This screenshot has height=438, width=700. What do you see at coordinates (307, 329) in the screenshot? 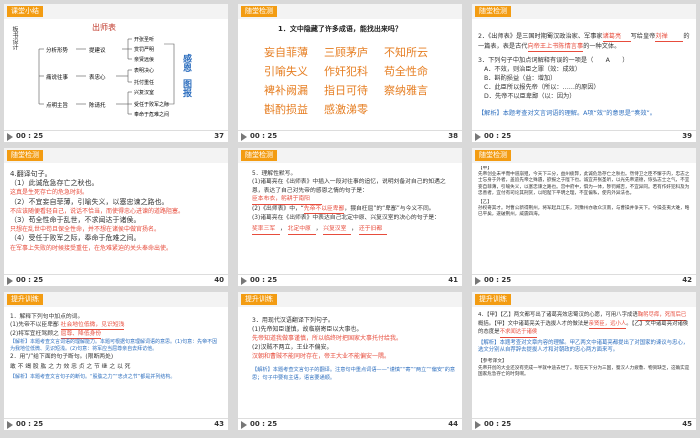
I see `sentence-text: (1)先帝知臣谨慎，故临崩寄臣以大事也。` at bounding box center [307, 329].